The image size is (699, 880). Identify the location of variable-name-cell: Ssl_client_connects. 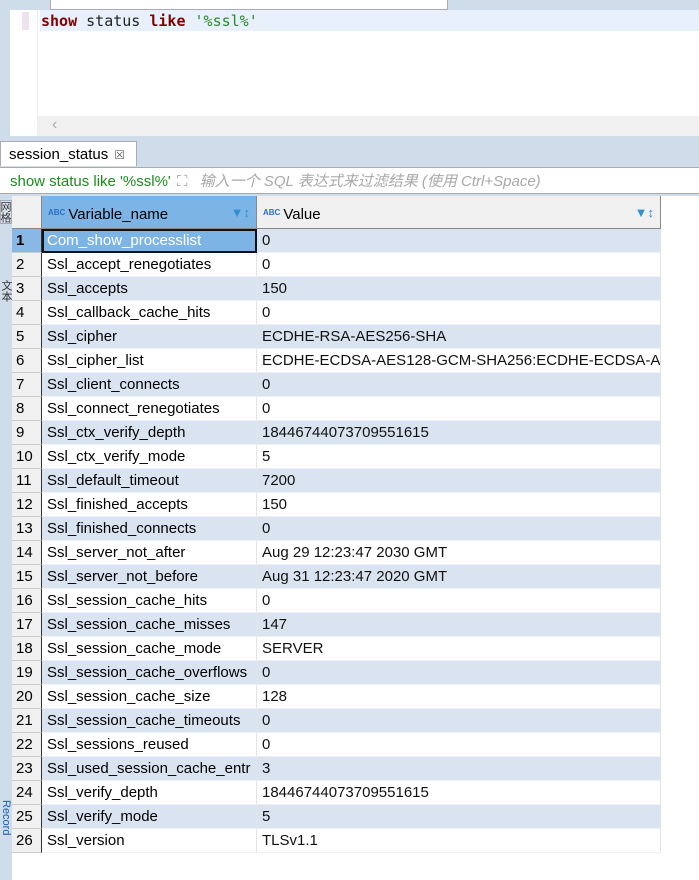
(149, 385).